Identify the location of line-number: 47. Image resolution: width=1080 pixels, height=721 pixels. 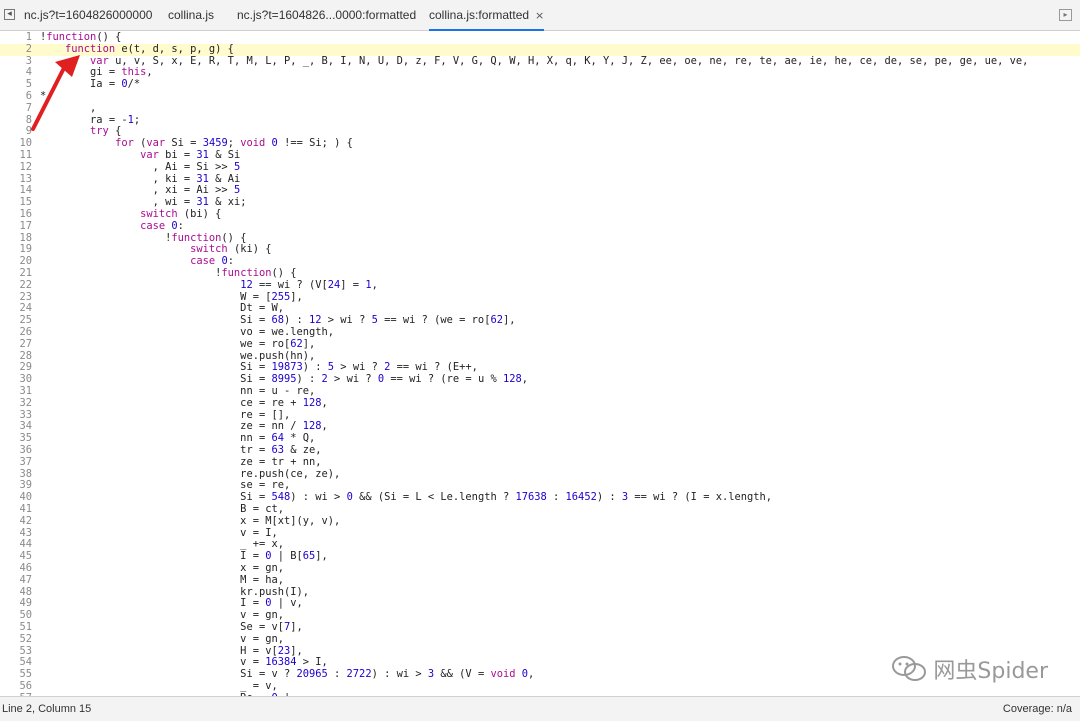
(16, 580).